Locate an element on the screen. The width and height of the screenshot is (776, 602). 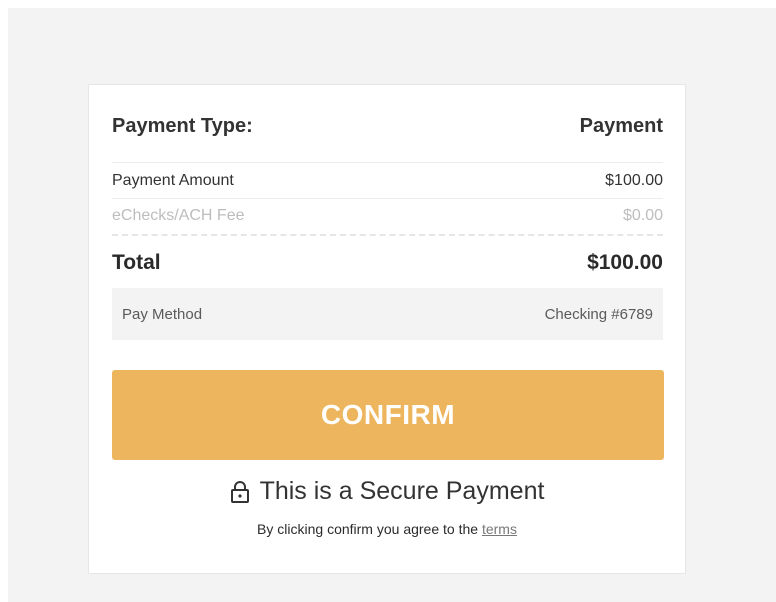
payment-type-value: Payment is located at coordinates (621, 125).